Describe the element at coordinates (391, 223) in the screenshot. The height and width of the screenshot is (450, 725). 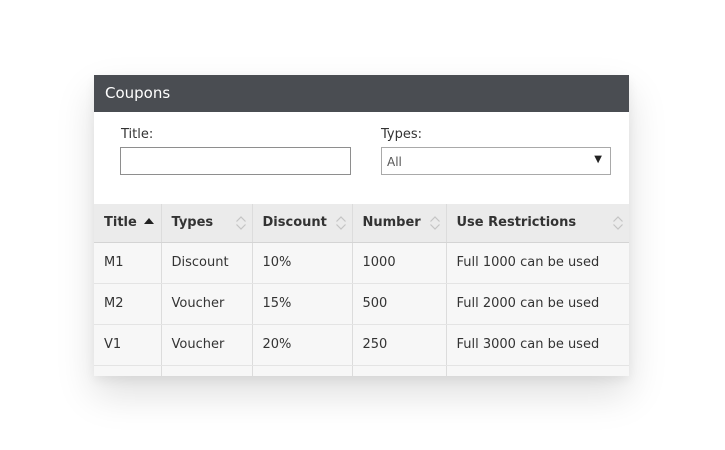
I see `column-header-label: Number` at that location.